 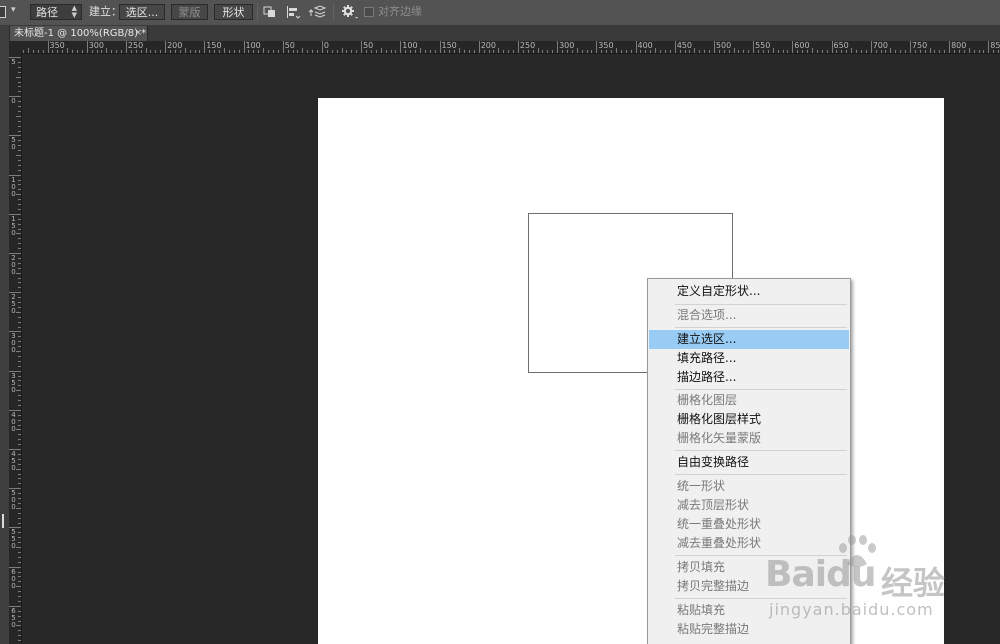 What do you see at coordinates (749, 524) in the screenshot?
I see `menu-item-intersect-shapes: 统一重叠处形状` at bounding box center [749, 524].